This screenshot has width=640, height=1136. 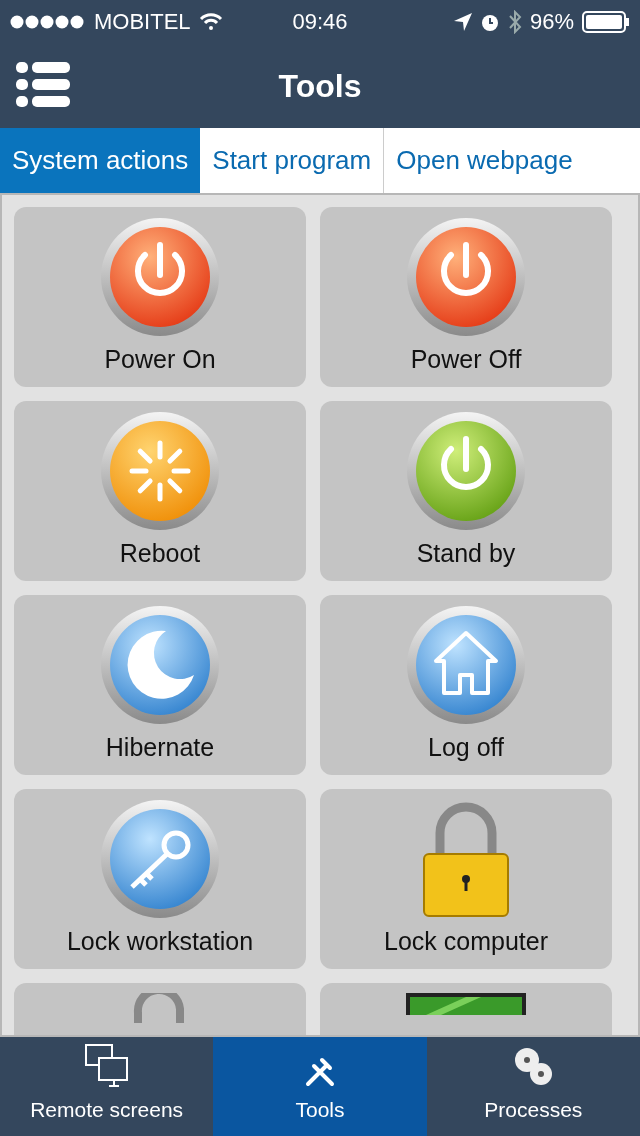 I want to click on clock-time: 09:46, so click(x=320, y=22).